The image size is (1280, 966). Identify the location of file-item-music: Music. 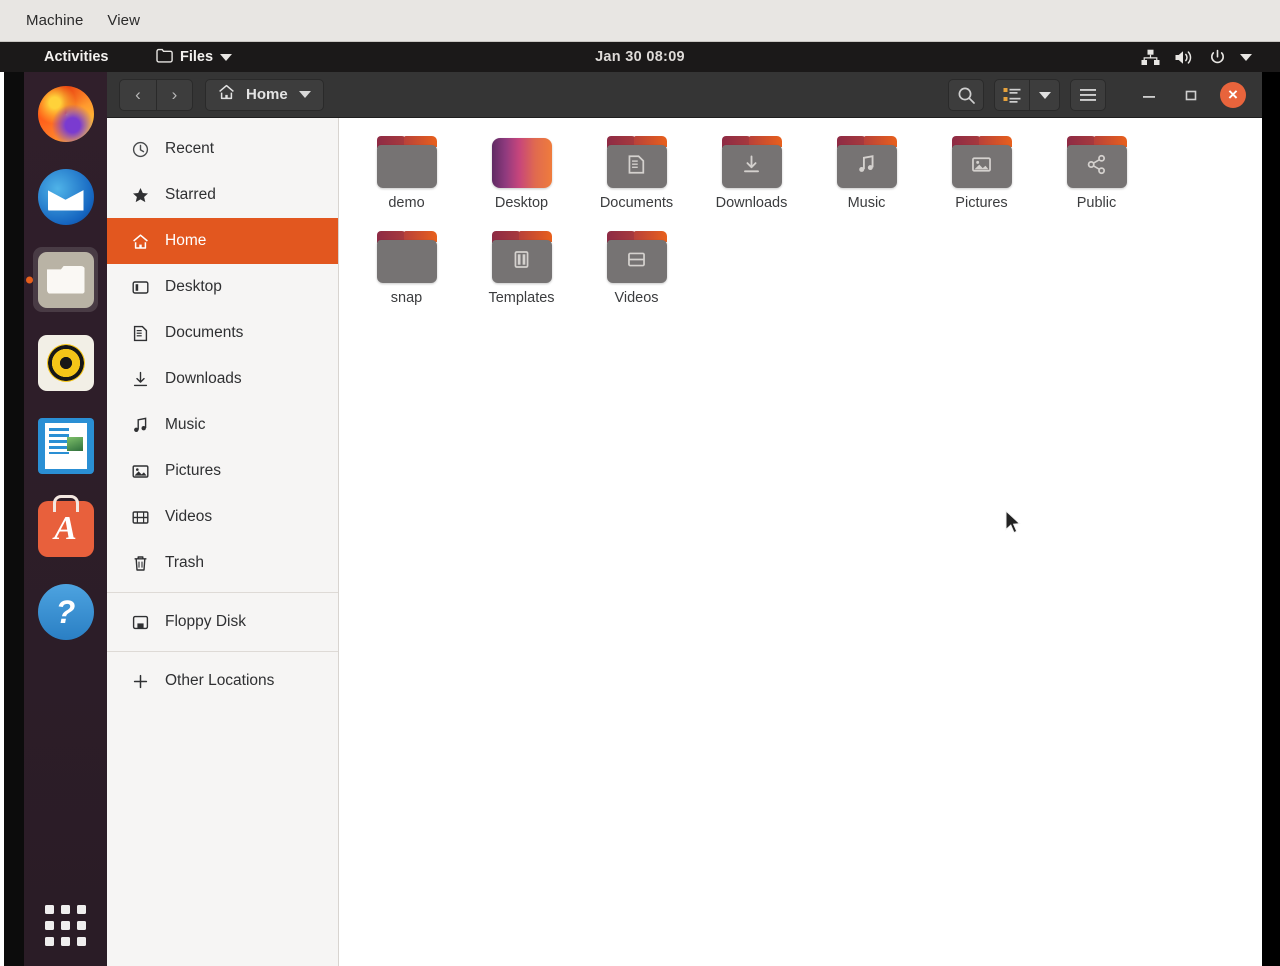
(866, 171).